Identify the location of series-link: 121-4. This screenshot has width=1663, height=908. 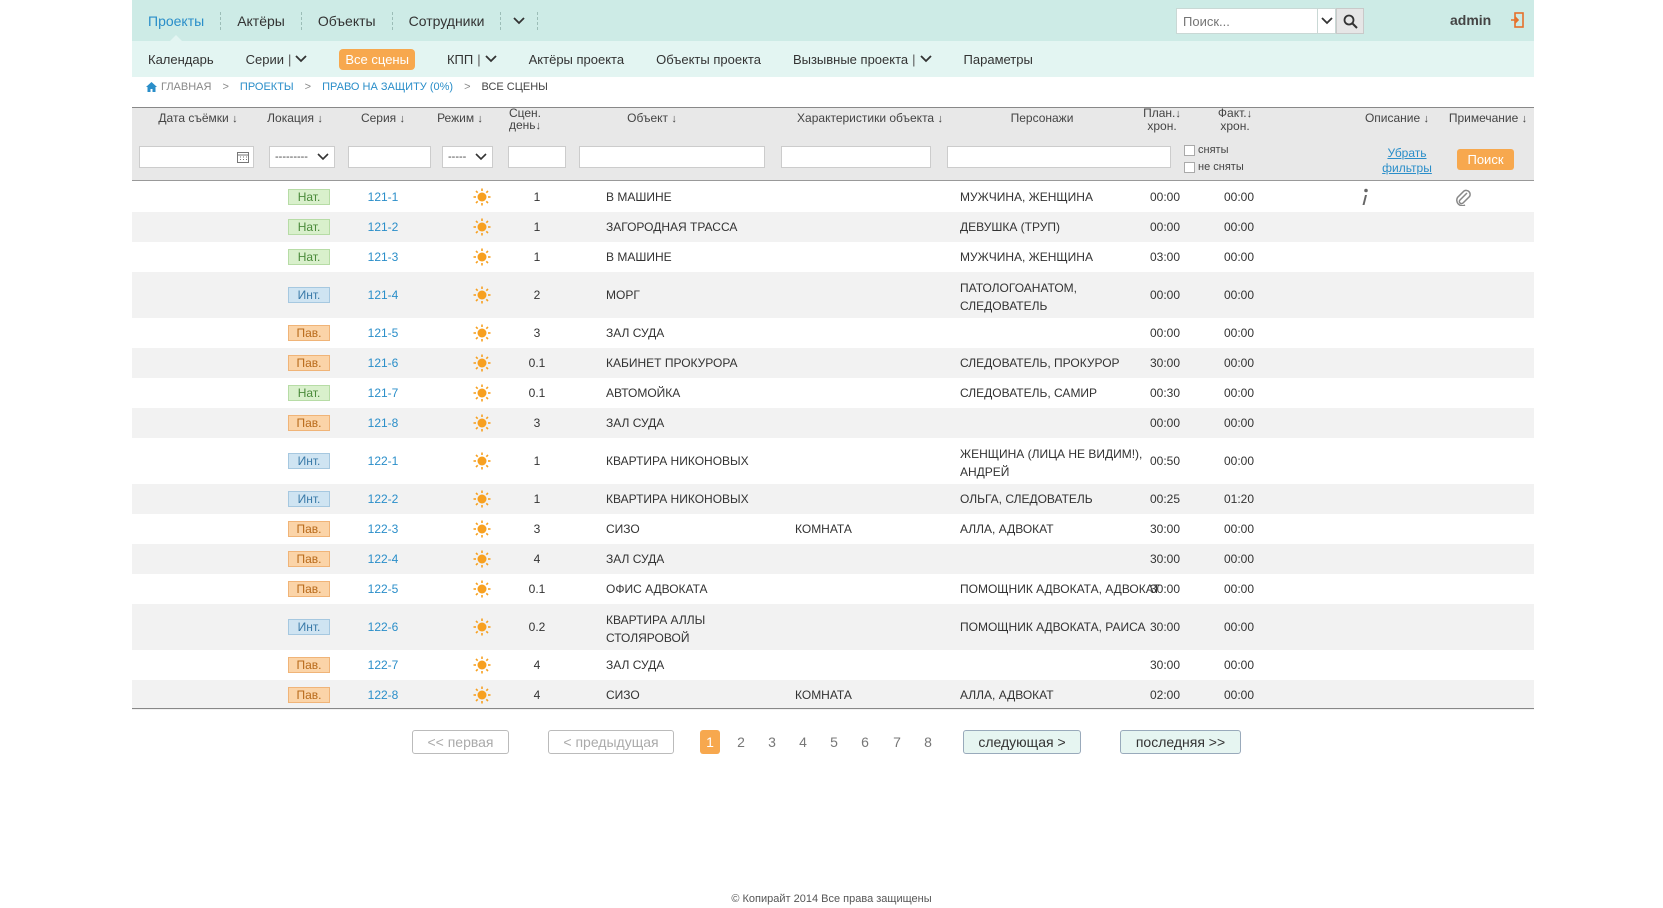
(383, 295).